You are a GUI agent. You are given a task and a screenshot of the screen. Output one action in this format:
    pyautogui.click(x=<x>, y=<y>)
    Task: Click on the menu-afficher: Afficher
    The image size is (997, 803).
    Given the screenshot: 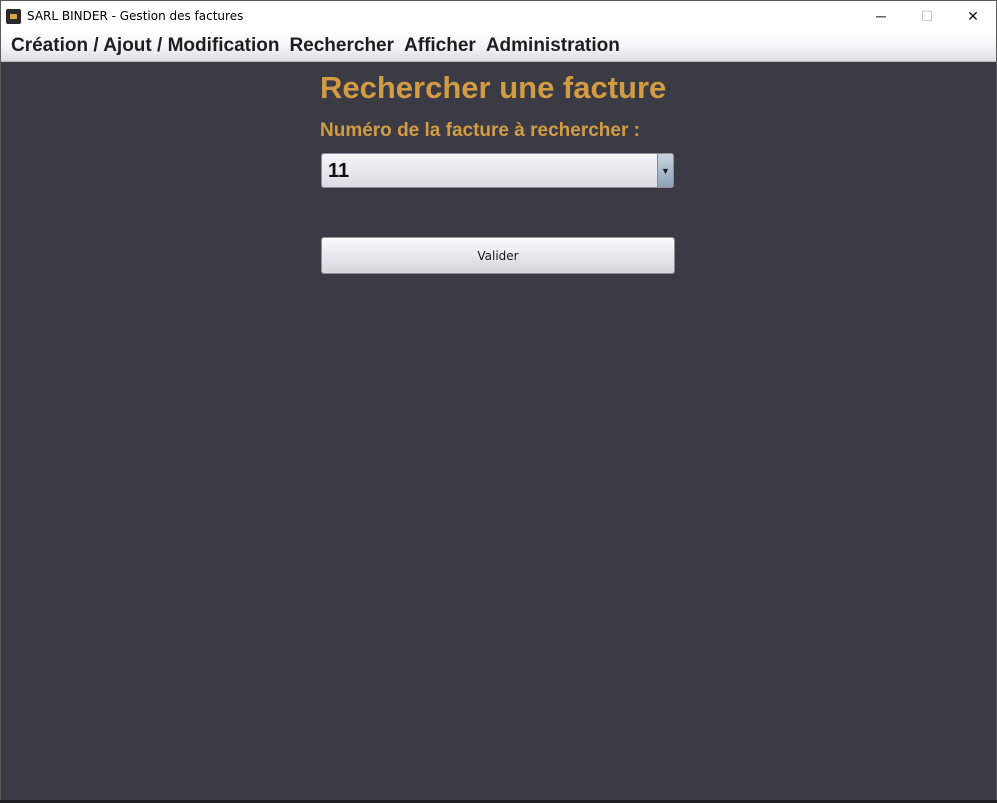 What is the action you would take?
    pyautogui.click(x=440, y=46)
    